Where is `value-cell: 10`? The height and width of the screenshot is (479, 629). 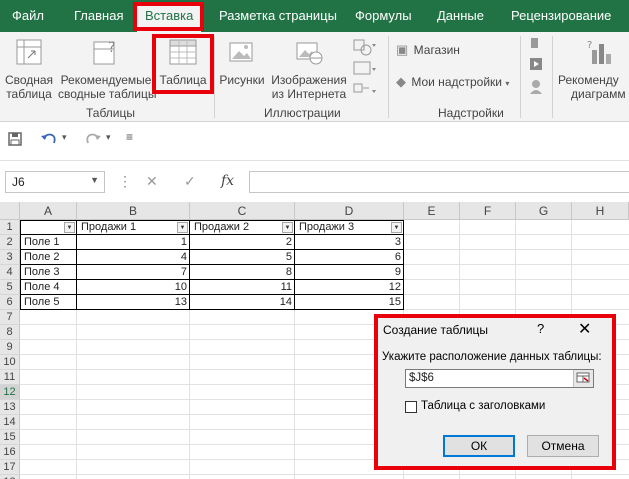 value-cell: 10 is located at coordinates (134, 287).